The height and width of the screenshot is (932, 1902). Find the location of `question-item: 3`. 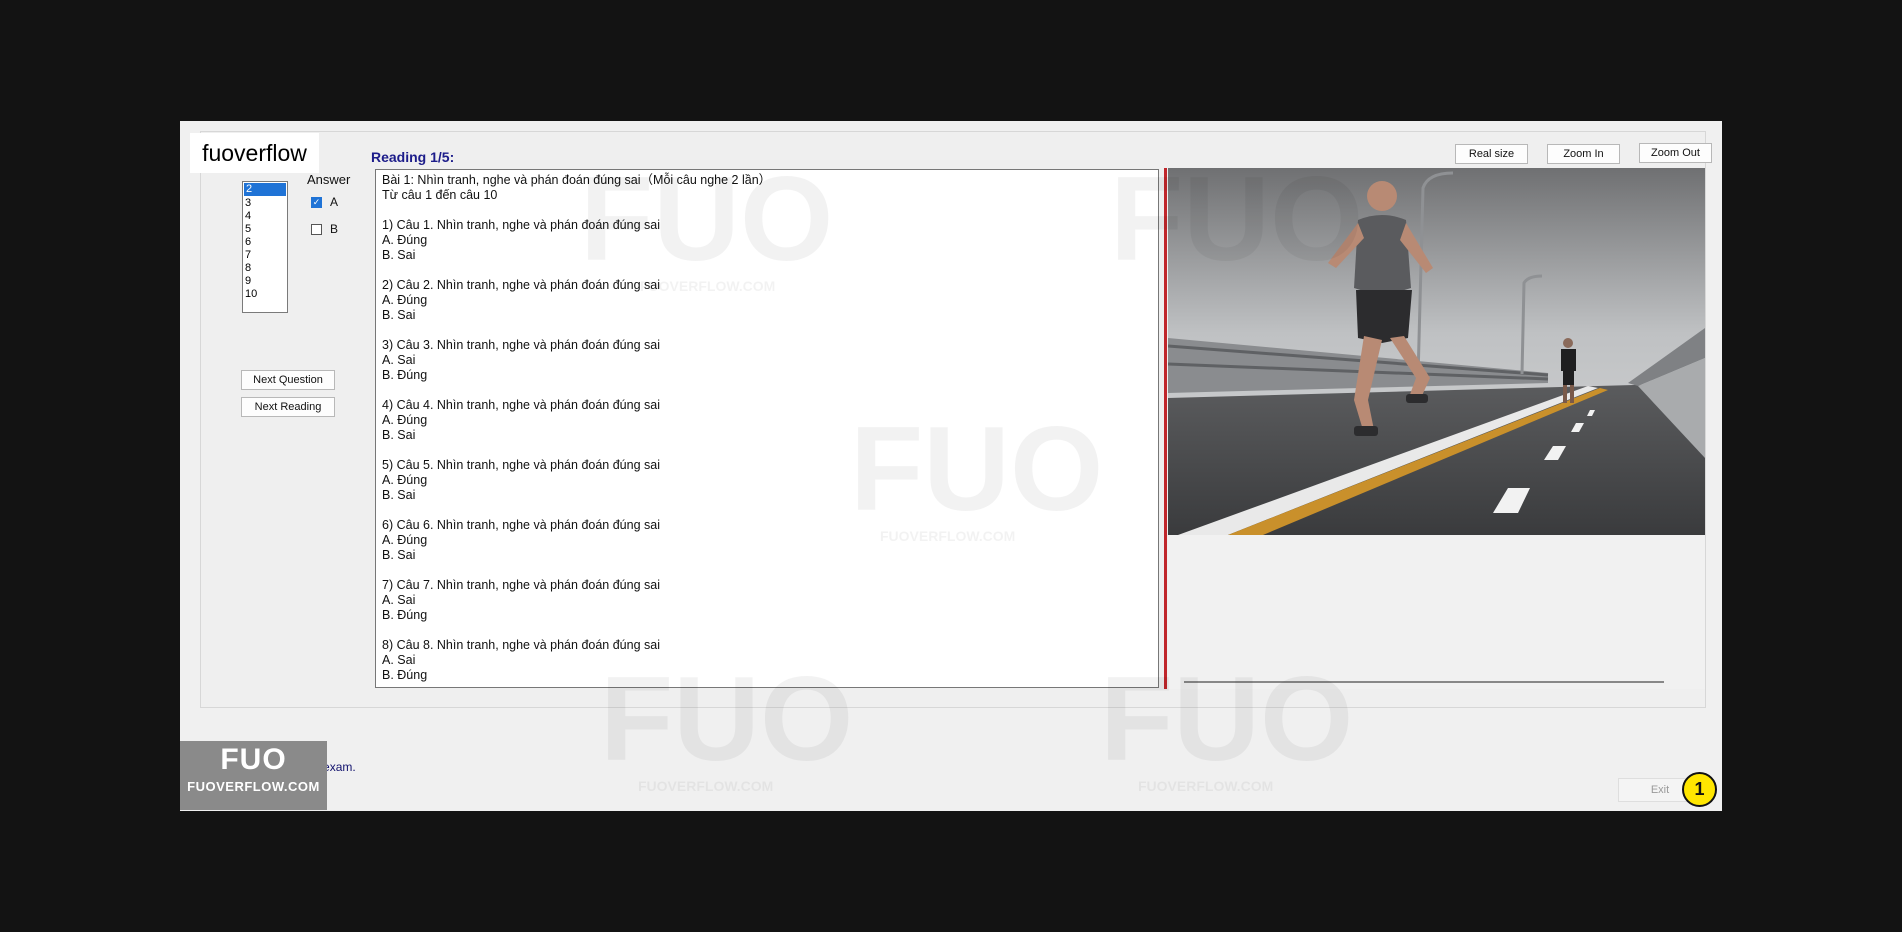

question-item: 3 is located at coordinates (265, 203).